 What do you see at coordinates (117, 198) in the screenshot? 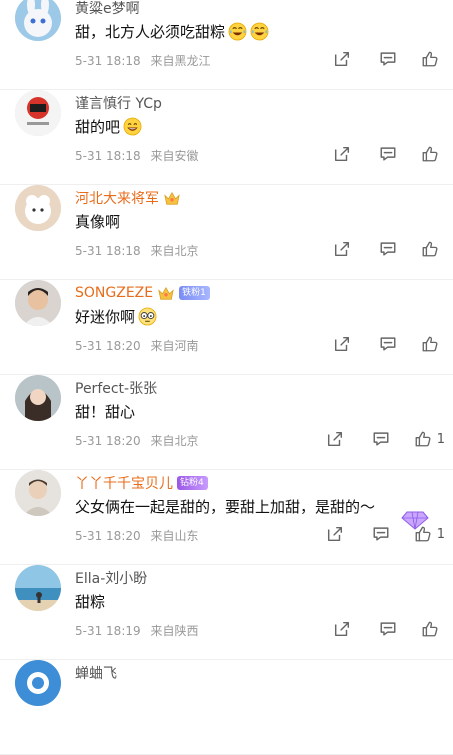
I see `username: 河北大来将军` at bounding box center [117, 198].